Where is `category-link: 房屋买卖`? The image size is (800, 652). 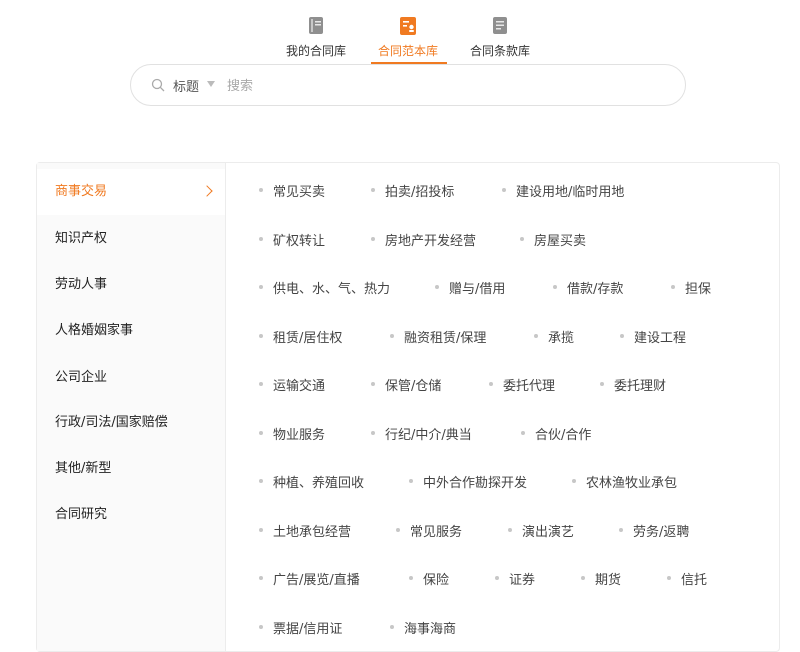 category-link: 房屋买卖 is located at coordinates (553, 239).